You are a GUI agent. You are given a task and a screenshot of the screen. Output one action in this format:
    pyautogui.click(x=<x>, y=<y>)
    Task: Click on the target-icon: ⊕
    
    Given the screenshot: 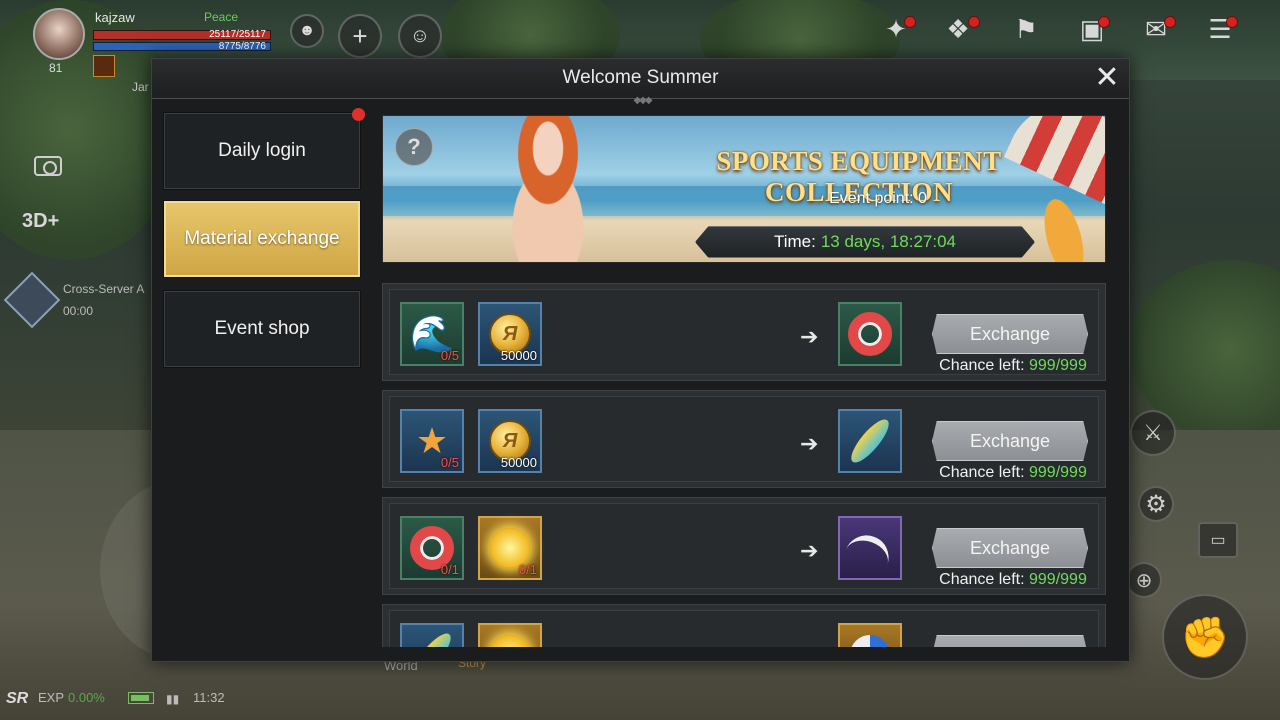 What is the action you would take?
    pyautogui.click(x=1144, y=580)
    